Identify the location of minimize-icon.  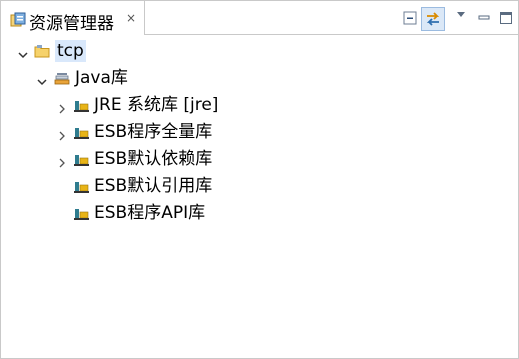
(484, 18).